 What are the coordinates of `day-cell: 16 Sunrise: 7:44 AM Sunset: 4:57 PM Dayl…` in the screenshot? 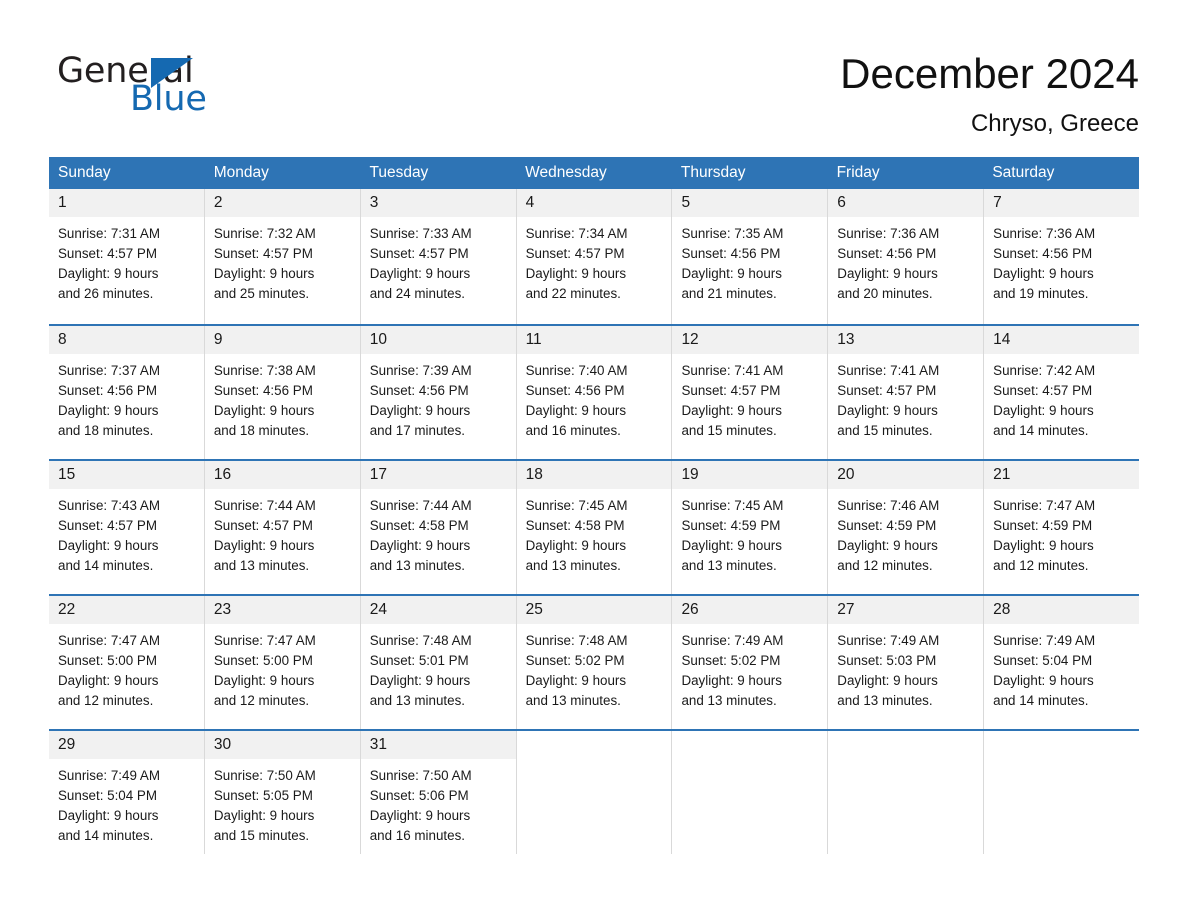 It's located at (282, 527).